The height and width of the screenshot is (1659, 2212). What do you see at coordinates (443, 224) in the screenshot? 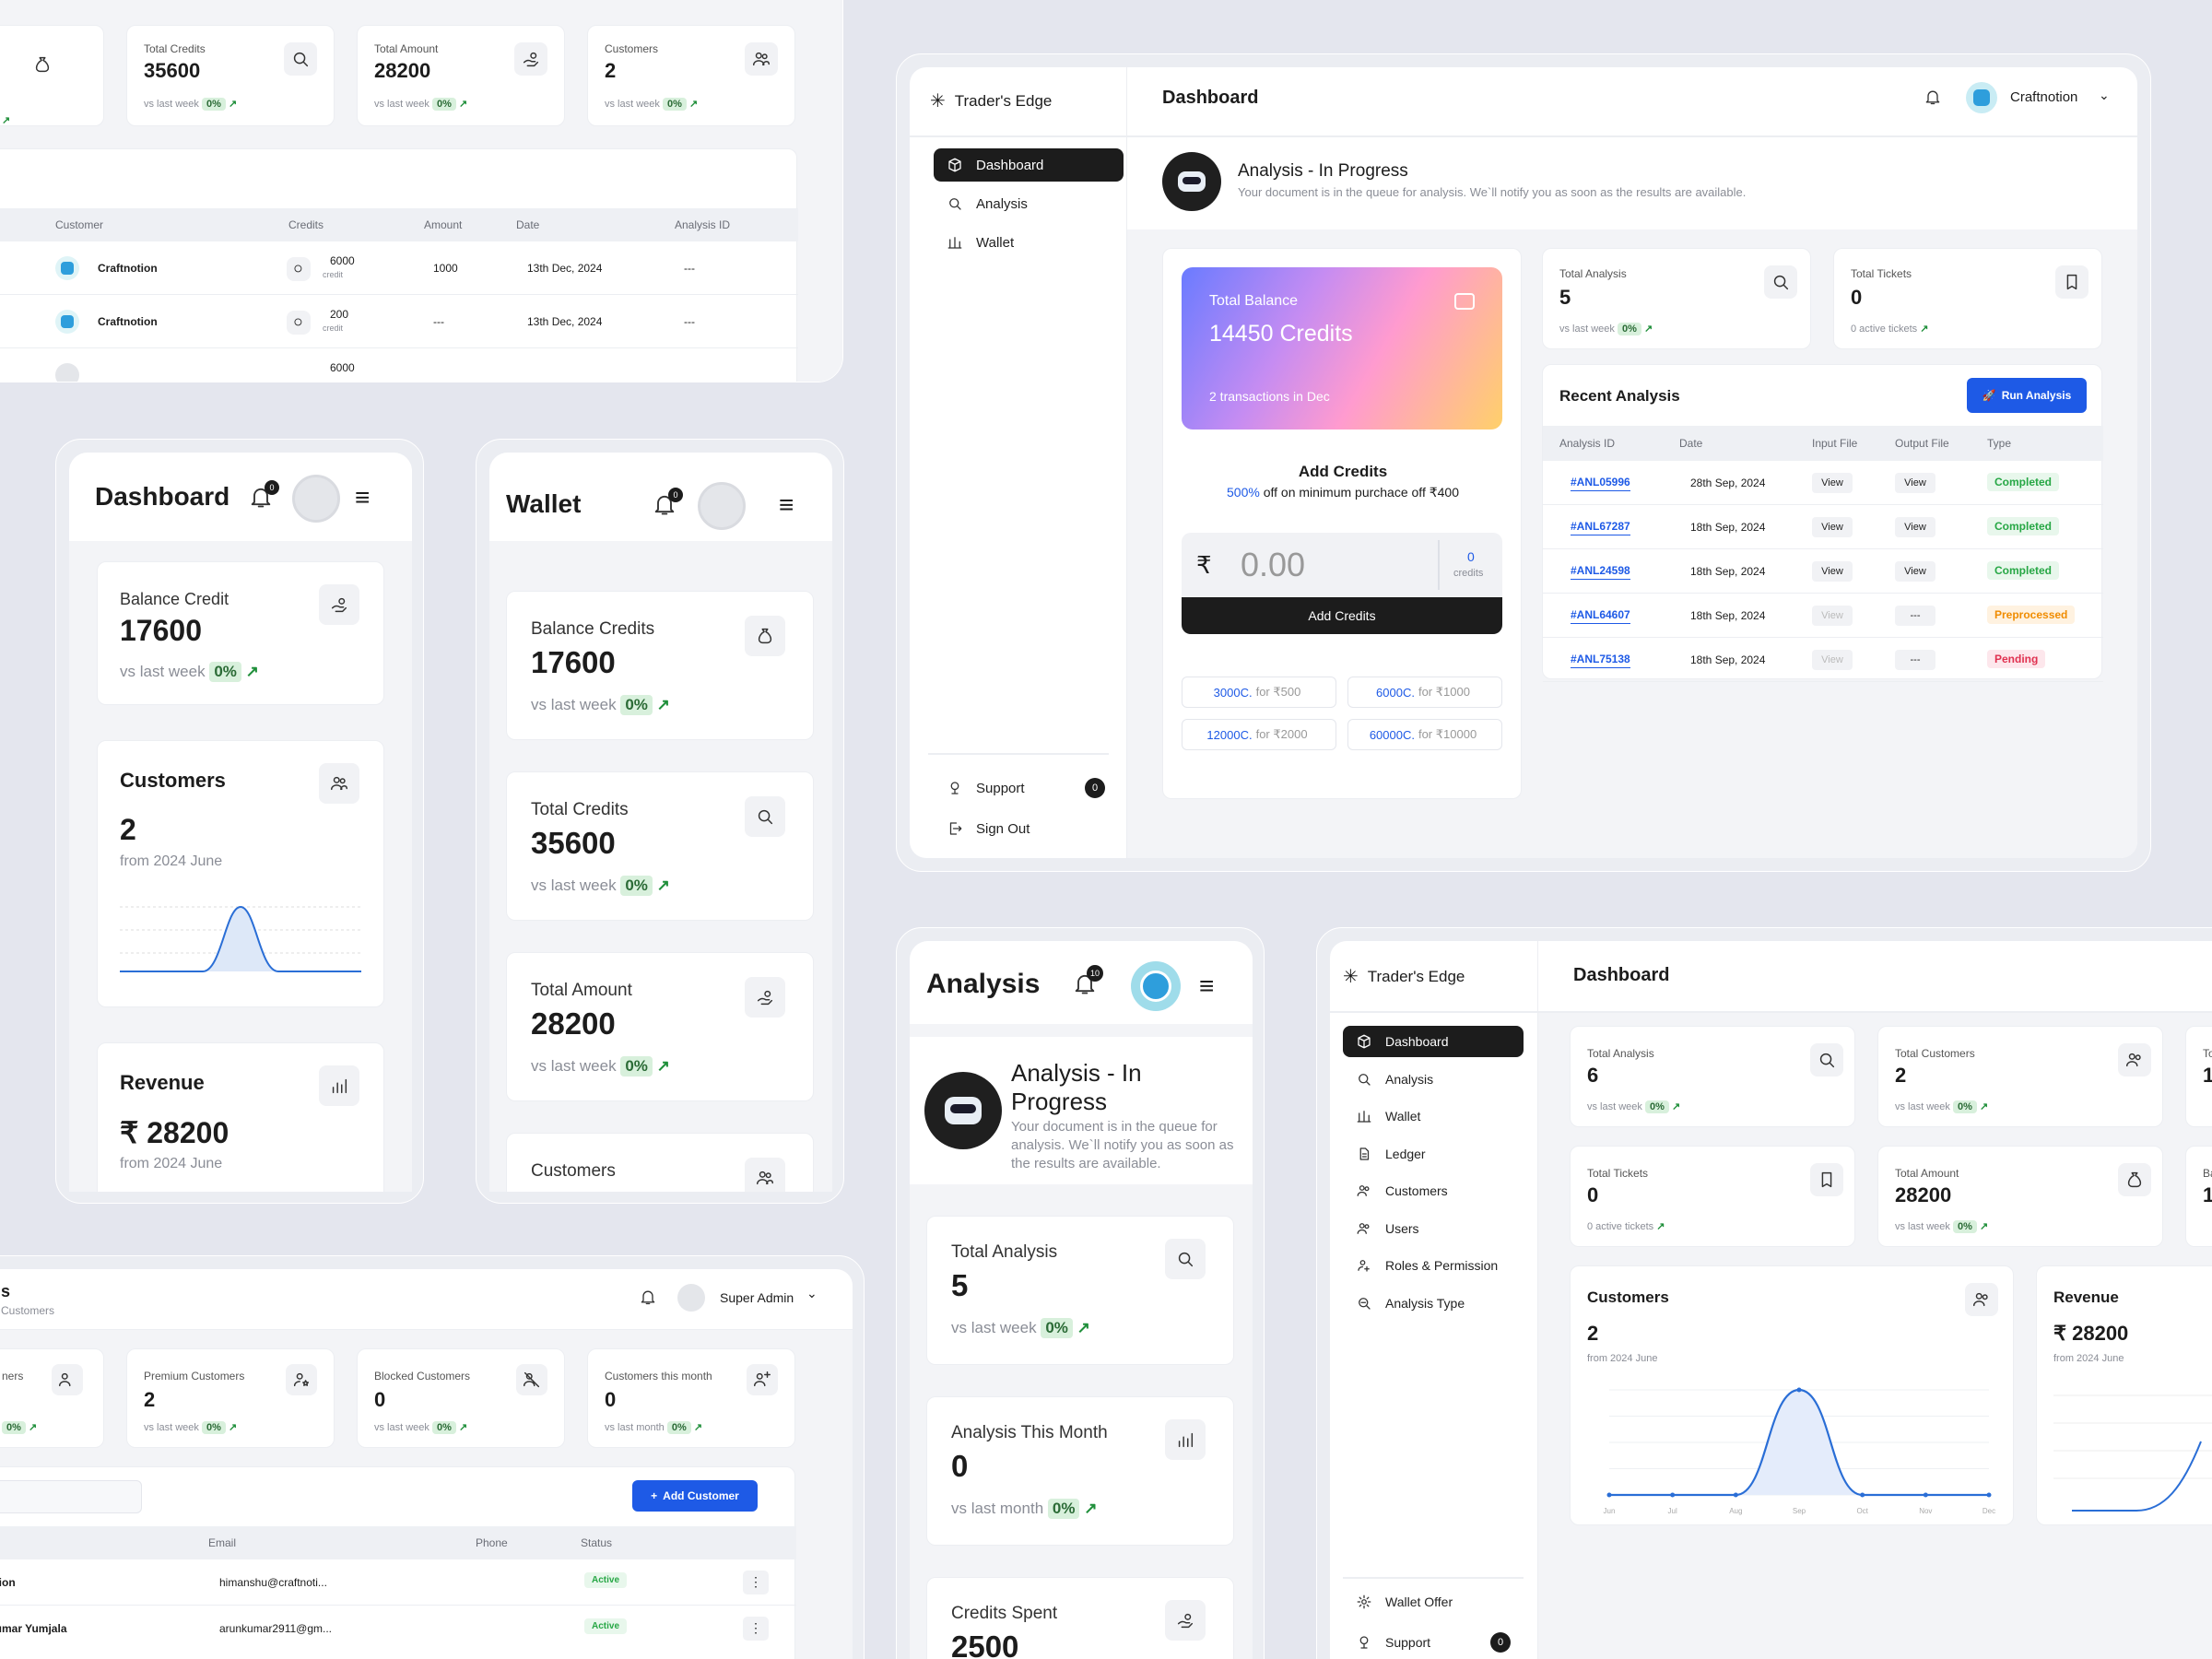
I see `col-amount: Amount` at bounding box center [443, 224].